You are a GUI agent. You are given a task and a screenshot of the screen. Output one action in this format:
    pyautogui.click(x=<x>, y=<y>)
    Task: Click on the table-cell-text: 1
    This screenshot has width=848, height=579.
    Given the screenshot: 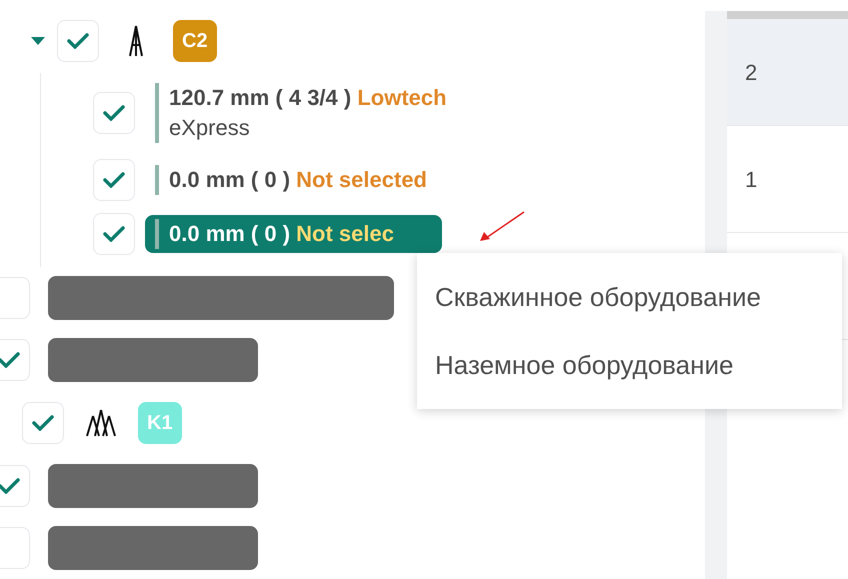 What is the action you would take?
    pyautogui.click(x=751, y=180)
    